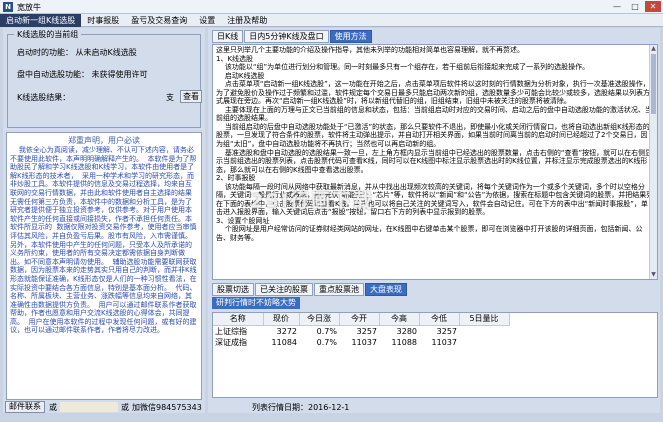 The width and height of the screenshot is (663, 422). What do you see at coordinates (238, 319) in the screenshot?
I see `col-name: 名称` at bounding box center [238, 319].